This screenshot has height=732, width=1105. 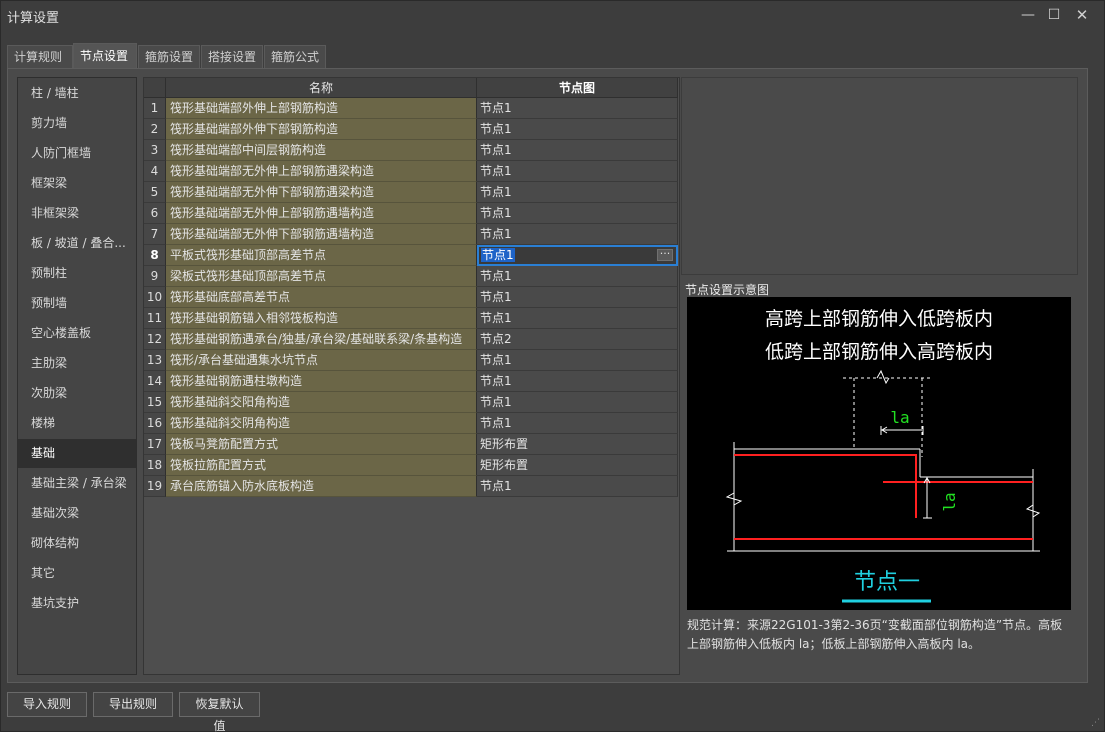 I want to click on title-bar: 计算设置 — ☐ ✕, so click(x=552, y=16).